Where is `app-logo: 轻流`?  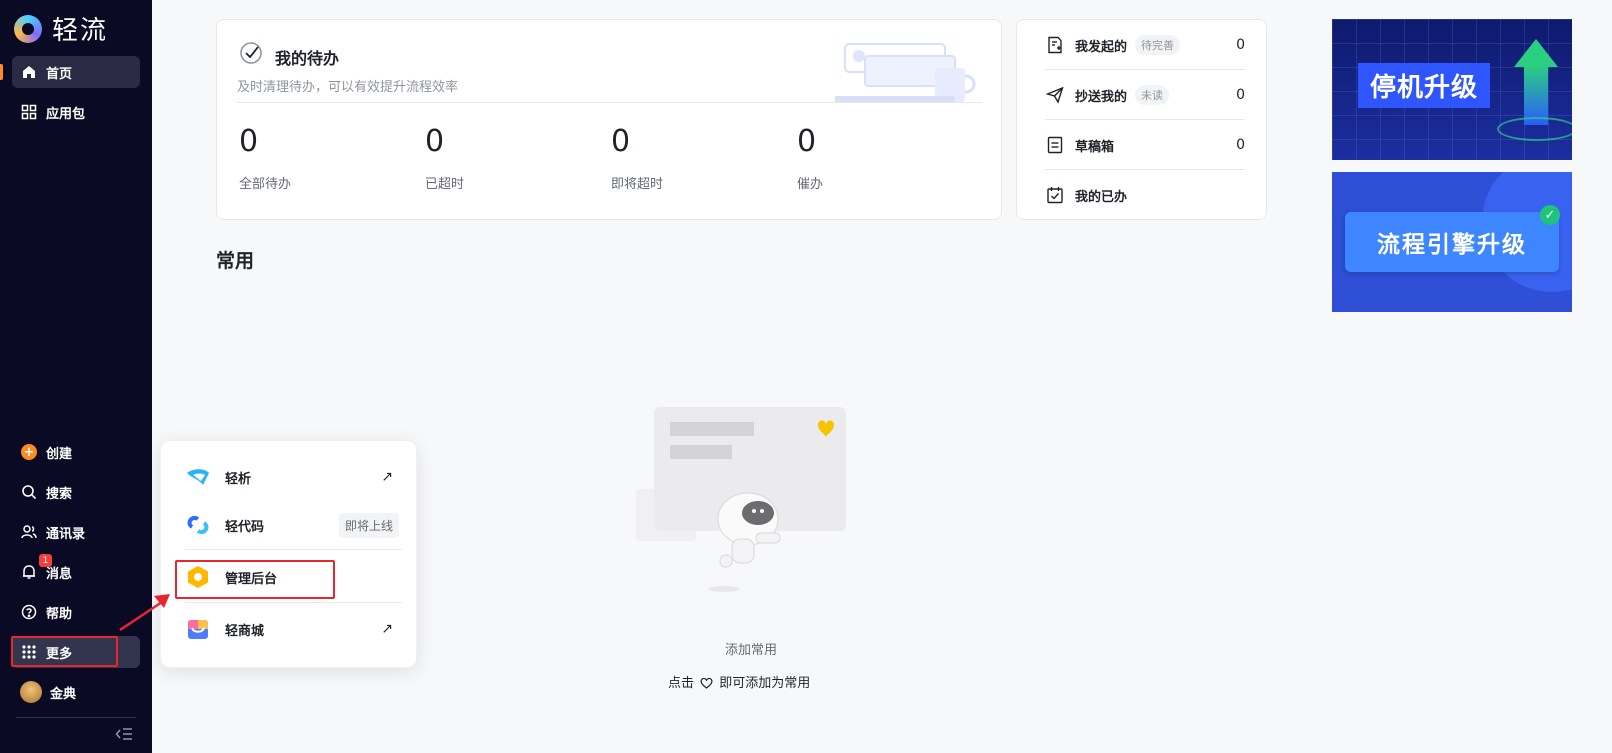
app-logo: 轻流 is located at coordinates (61, 28).